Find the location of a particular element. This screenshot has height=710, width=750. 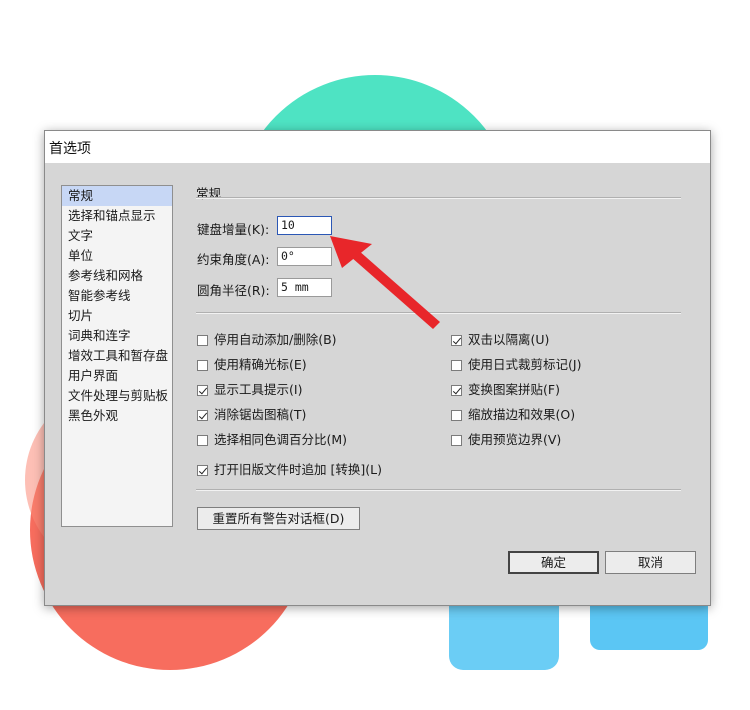

section-divider is located at coordinates (438, 198).